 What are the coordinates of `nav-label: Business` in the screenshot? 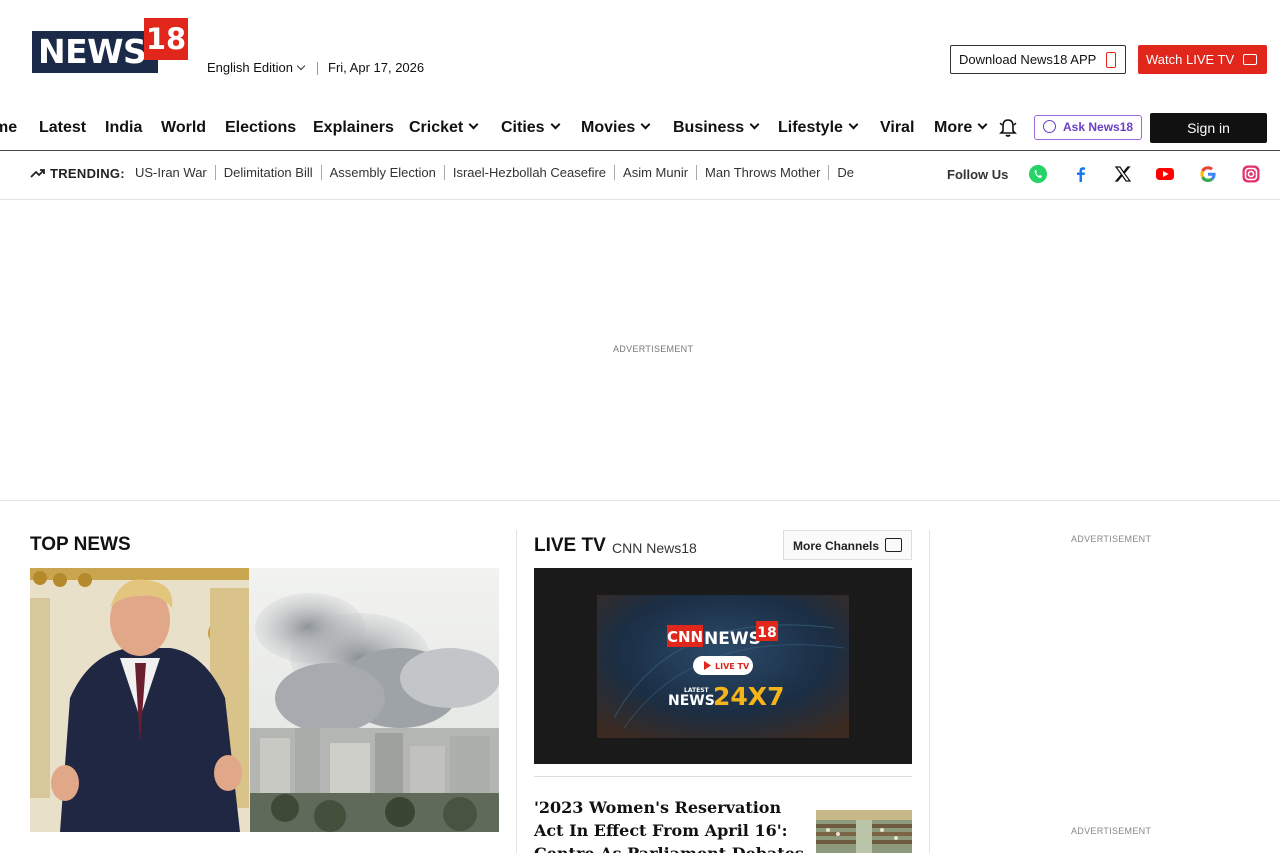 It's located at (709, 127).